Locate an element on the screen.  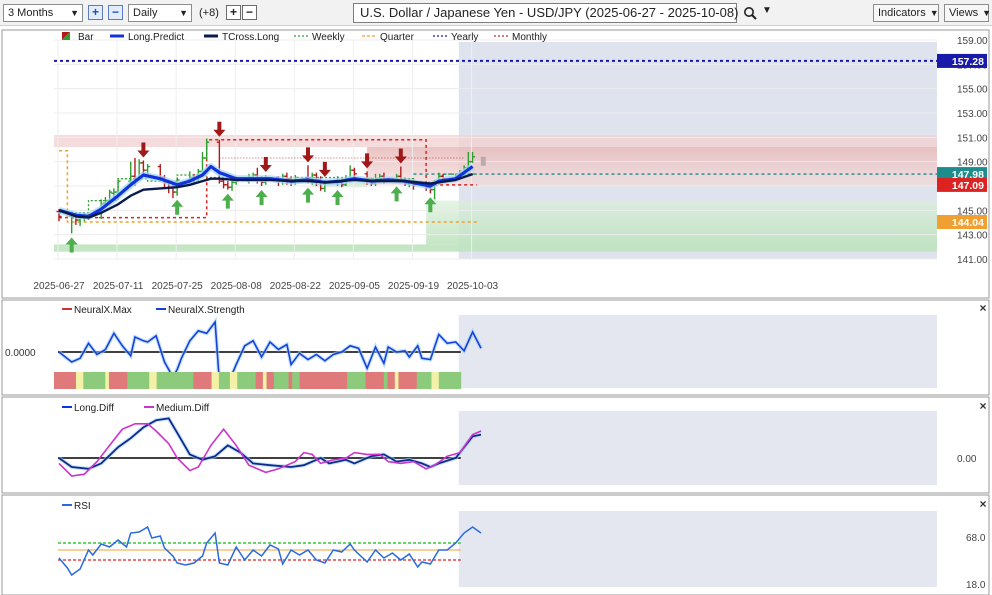
zoom-in-button: + is located at coordinates (95, 12).